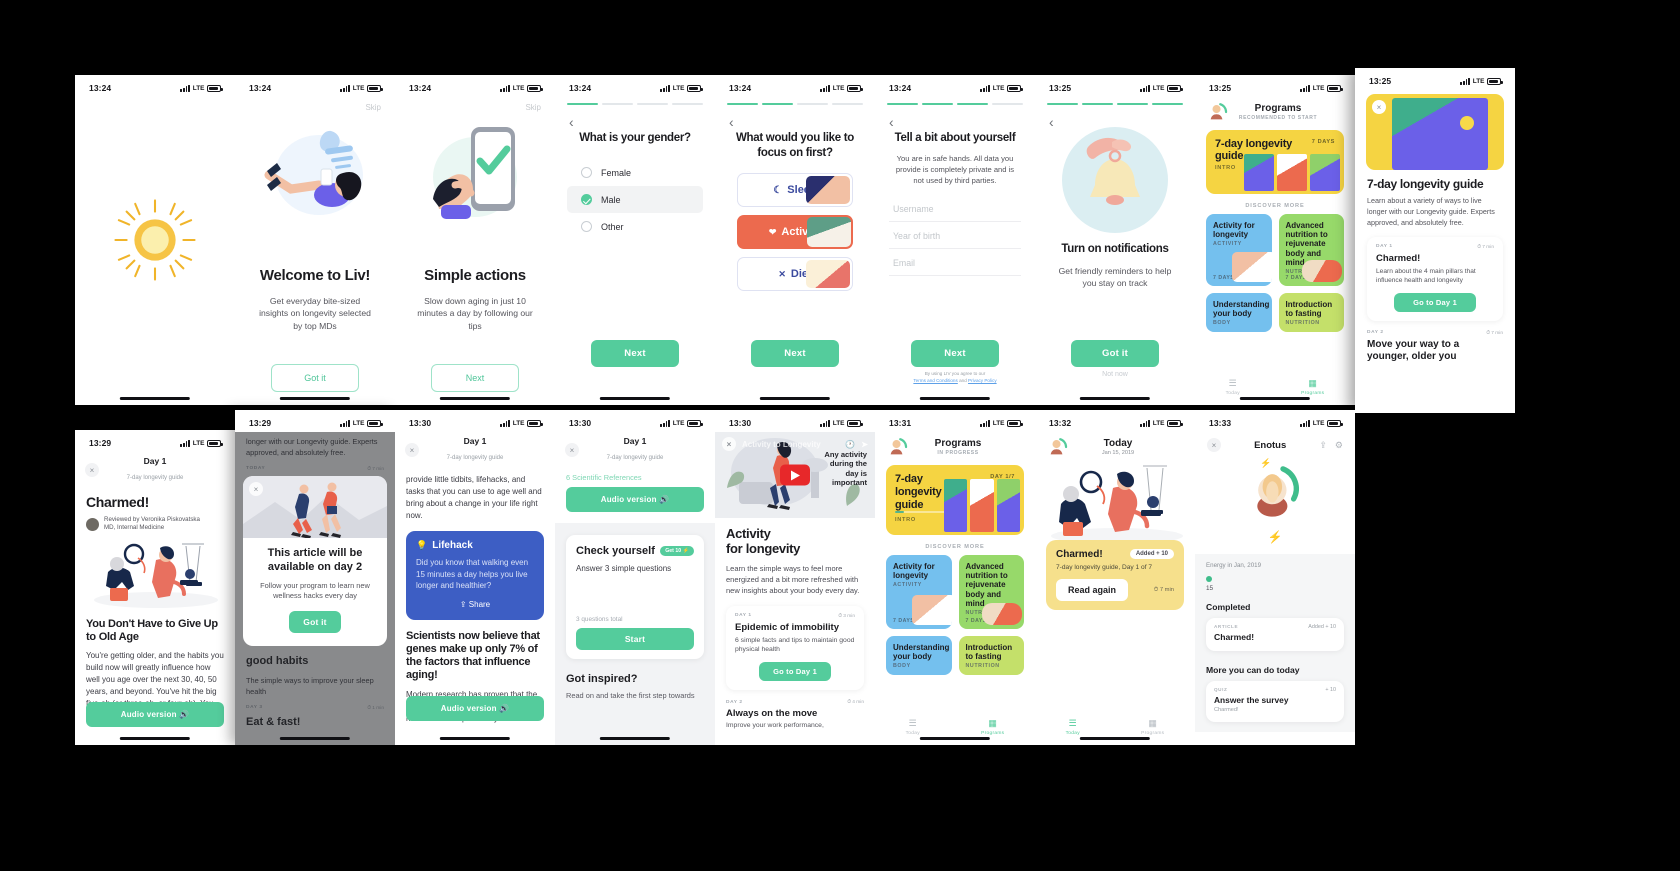  What do you see at coordinates (635, 639) in the screenshot?
I see `quiz-start-button: Start` at bounding box center [635, 639].